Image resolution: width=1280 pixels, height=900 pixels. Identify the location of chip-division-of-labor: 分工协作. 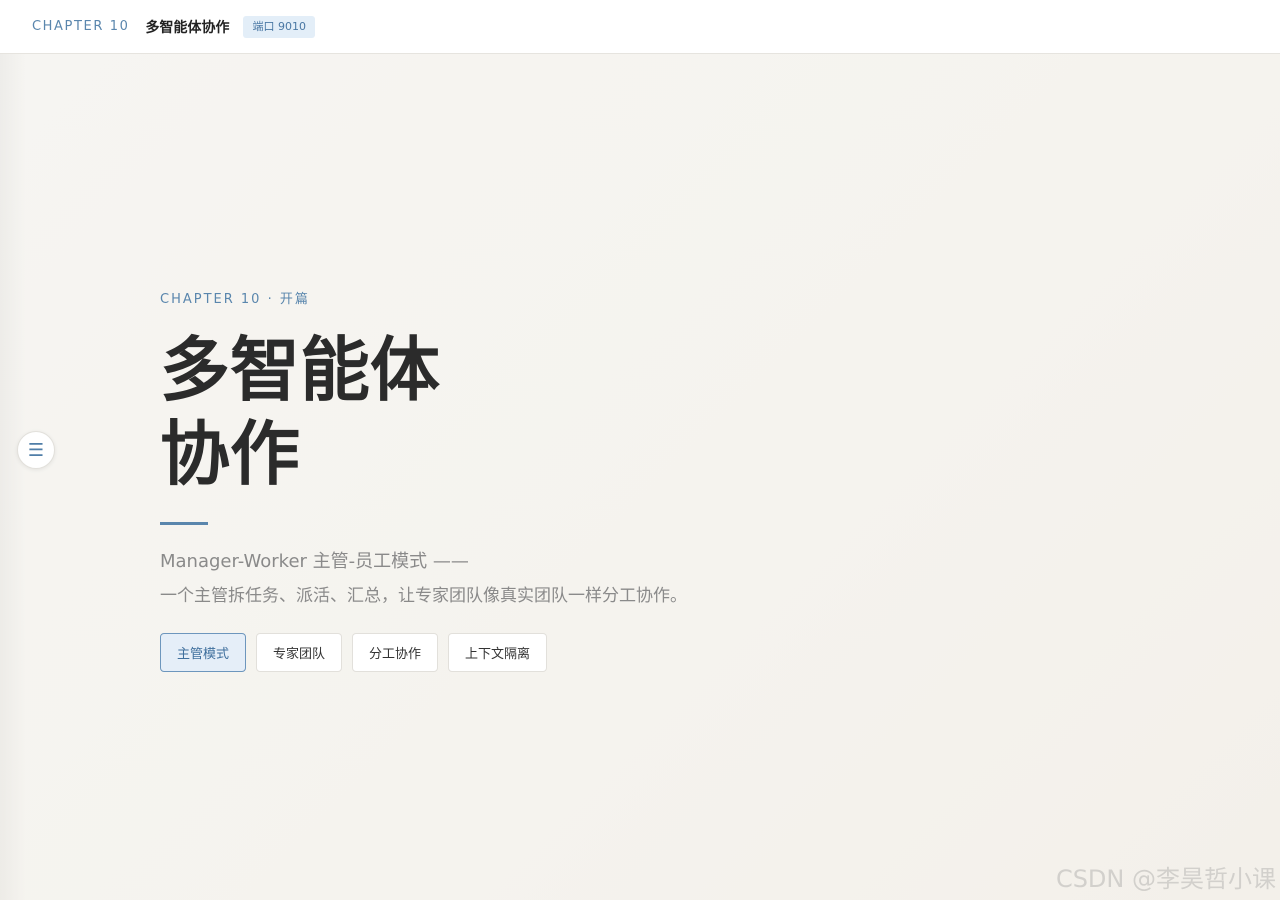
(395, 652).